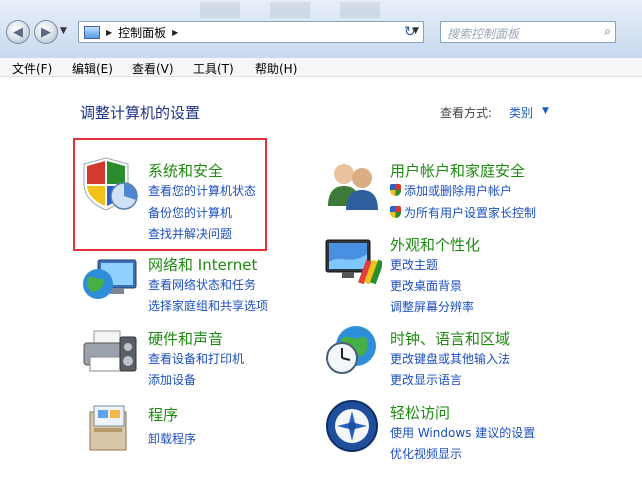  I want to click on category-clock-language-region: 时钟、语言和区域, so click(450, 338).